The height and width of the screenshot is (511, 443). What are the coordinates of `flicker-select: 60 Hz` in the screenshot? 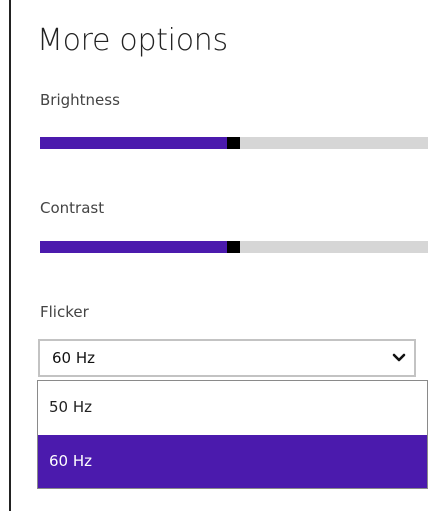 It's located at (227, 358).